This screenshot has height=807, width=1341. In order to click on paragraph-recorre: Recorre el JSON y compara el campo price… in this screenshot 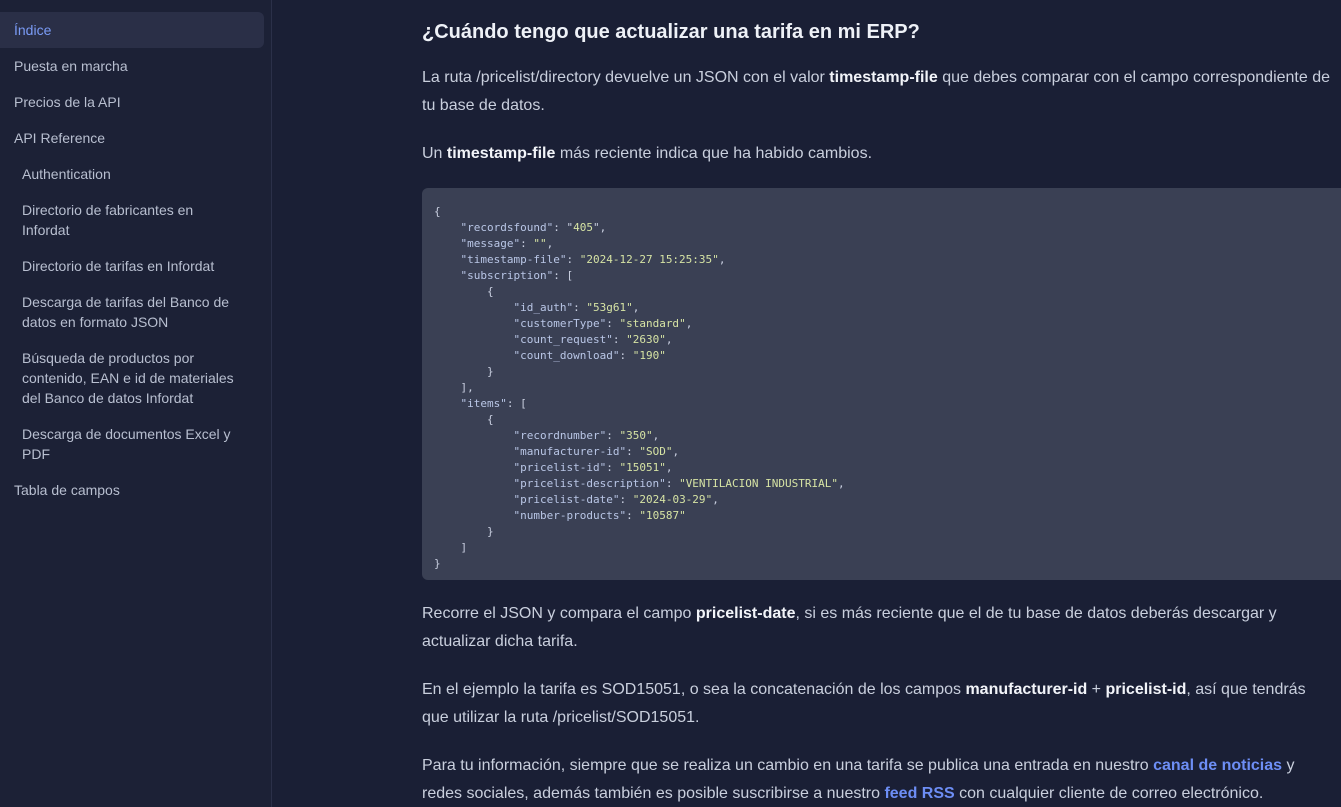, I will do `click(849, 627)`.